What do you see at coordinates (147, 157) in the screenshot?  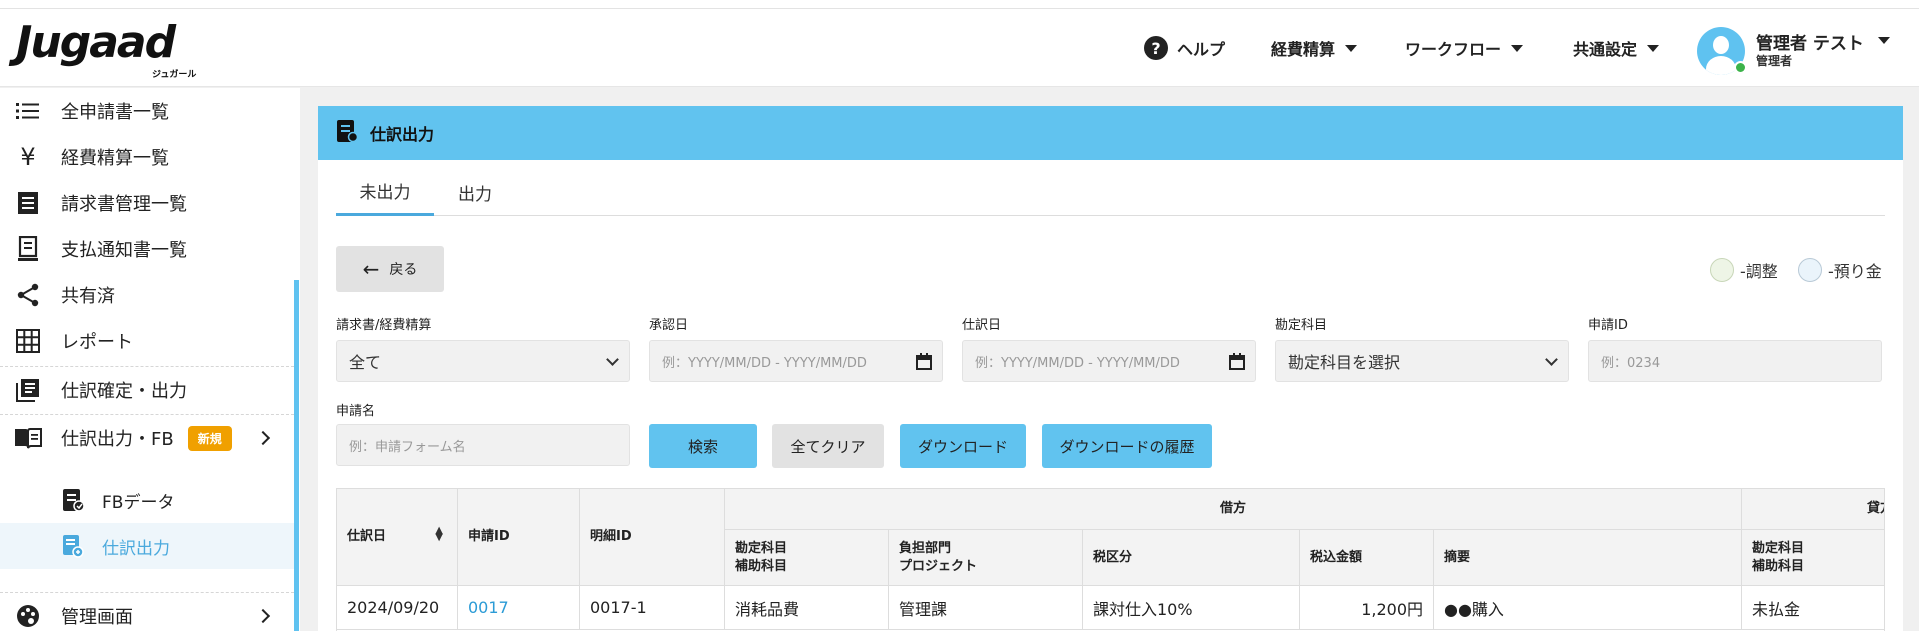 I see `sidebar-item-expenses: ¥ 経費精算一覧` at bounding box center [147, 157].